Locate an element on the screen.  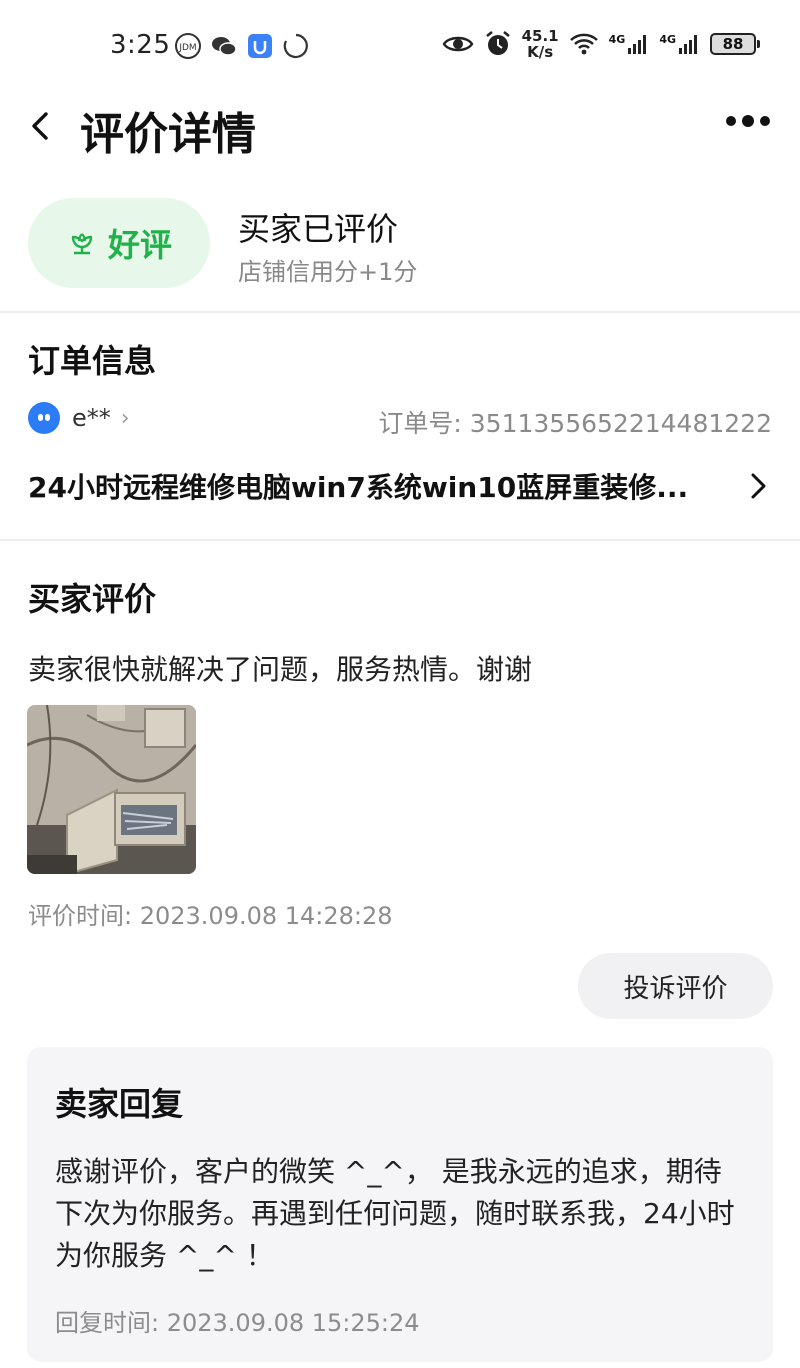
network-speed: 45.1 K/s is located at coordinates (540, 44).